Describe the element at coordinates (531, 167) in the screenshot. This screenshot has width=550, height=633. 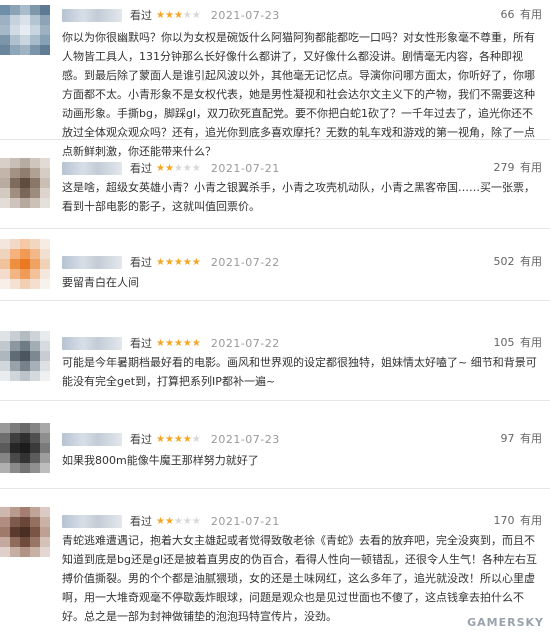
I see `useful-label: 有用` at that location.